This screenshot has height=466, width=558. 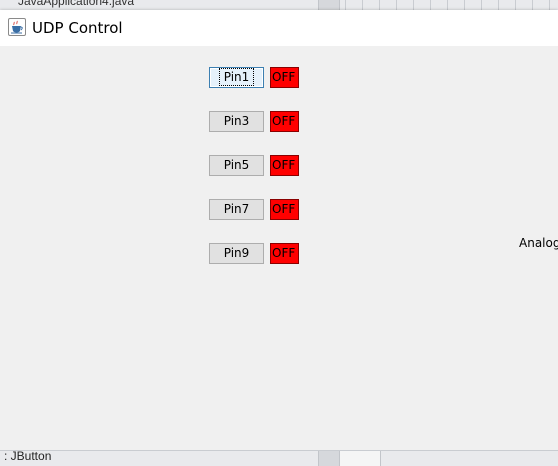 I want to click on background-bottom-splitter, so click(x=329, y=458).